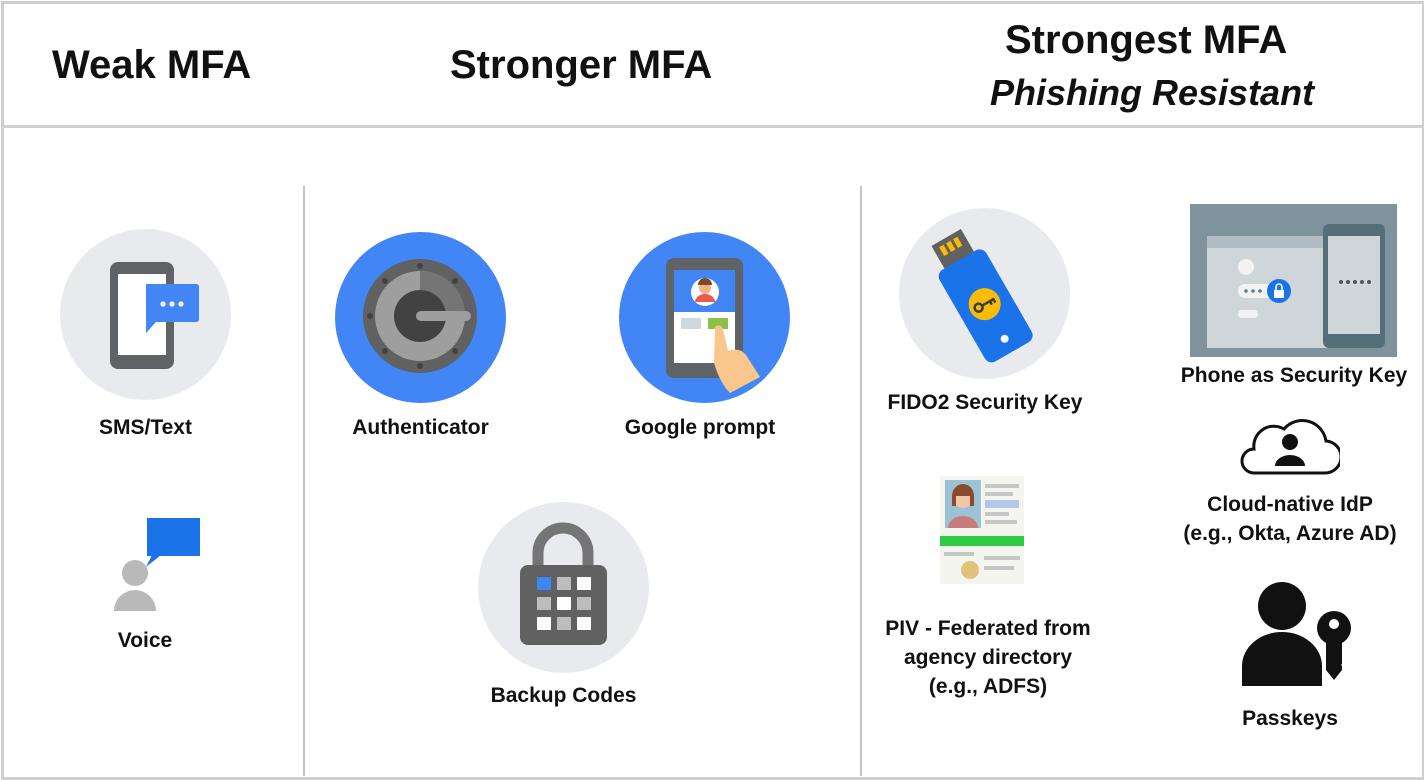  What do you see at coordinates (1294, 375) in the screenshot?
I see `phone-key-label: Phone as Security Key` at bounding box center [1294, 375].